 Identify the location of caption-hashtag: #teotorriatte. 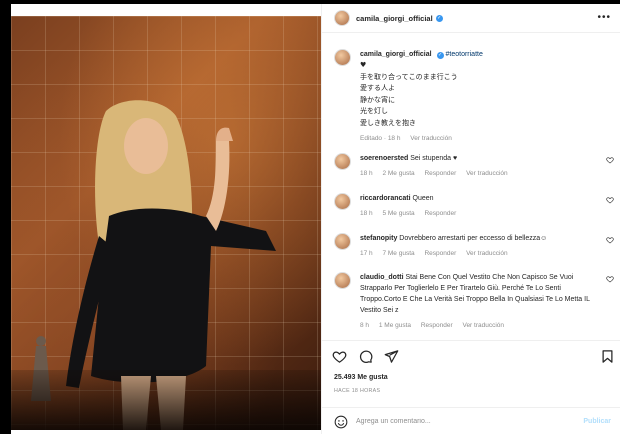
(464, 54).